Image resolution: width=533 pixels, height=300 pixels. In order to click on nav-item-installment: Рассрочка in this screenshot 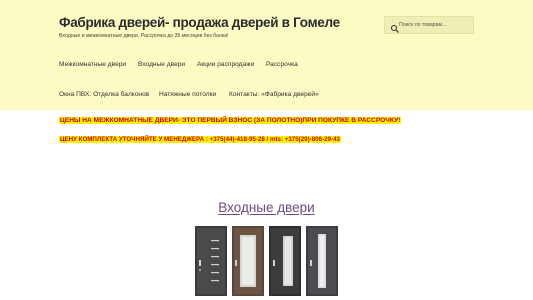, I will do `click(282, 64)`.